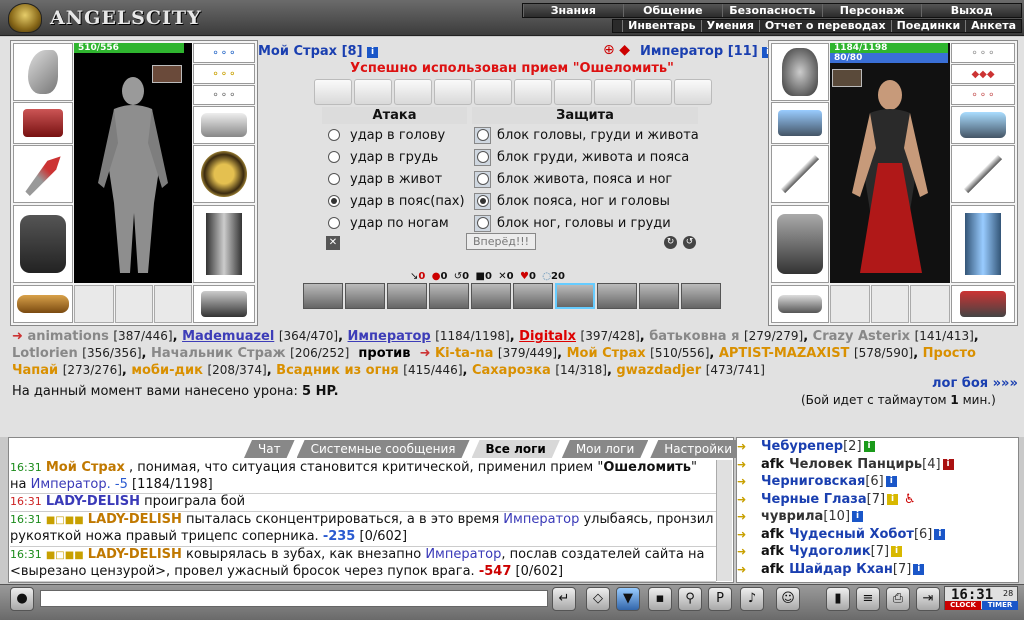  What do you see at coordinates (928, 599) in the screenshot?
I see `exit-icon: ⇥` at bounding box center [928, 599].